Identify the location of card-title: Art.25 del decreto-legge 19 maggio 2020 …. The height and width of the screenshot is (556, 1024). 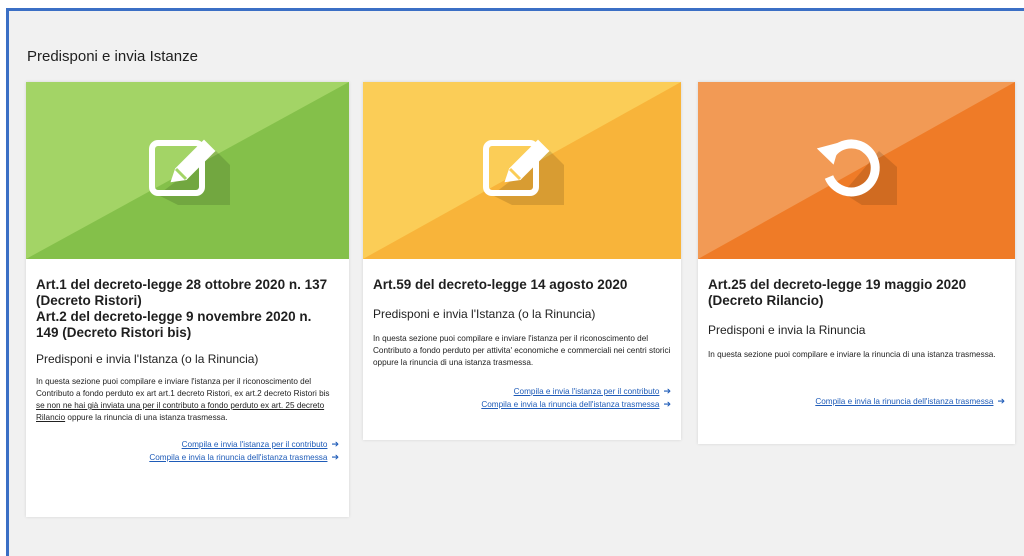
(837, 292).